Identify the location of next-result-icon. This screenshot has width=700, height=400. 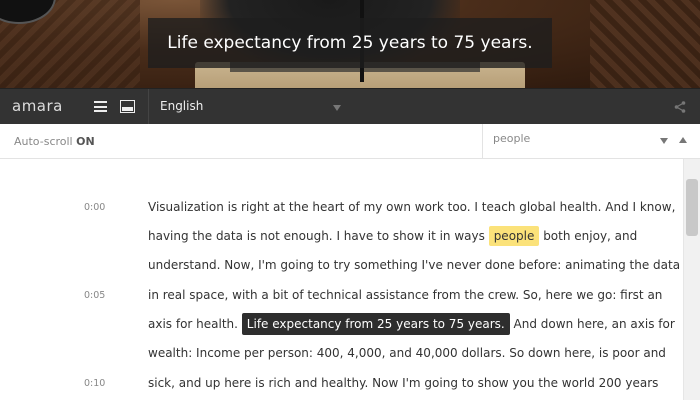
(664, 141).